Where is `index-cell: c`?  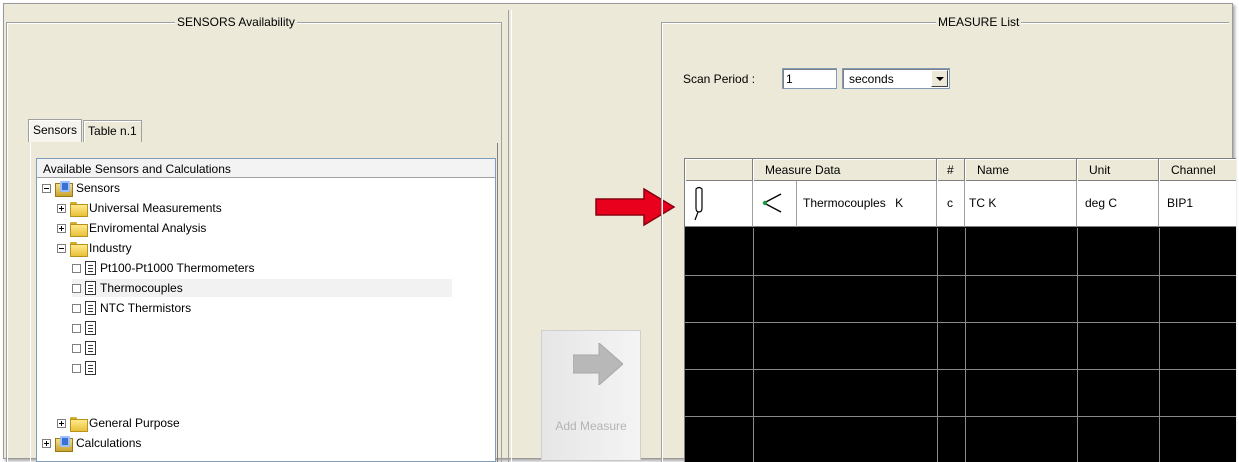
index-cell: c is located at coordinates (951, 204).